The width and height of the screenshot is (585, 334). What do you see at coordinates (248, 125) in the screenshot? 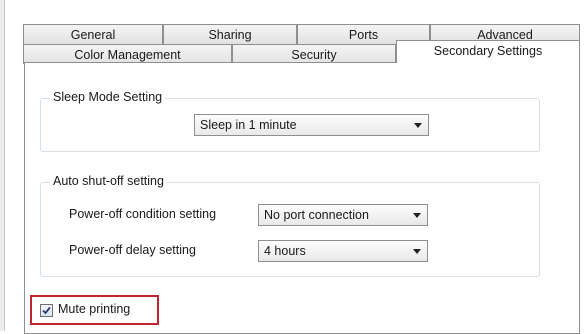
I see `sleep-mode-select-value: Sleep in 1 minute` at bounding box center [248, 125].